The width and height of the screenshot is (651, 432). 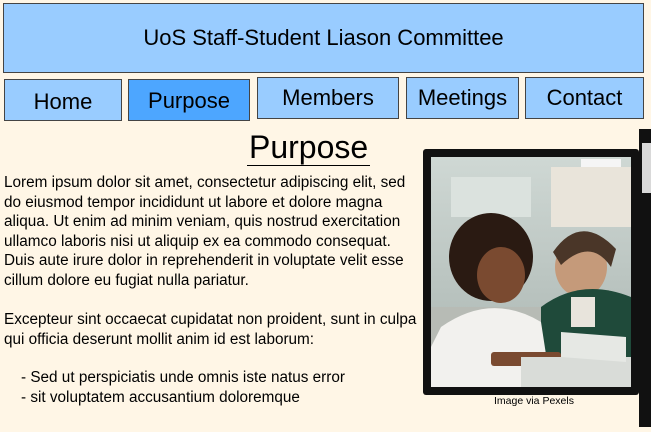 I want to click on site-title: UoS Staff-Student Liason Committee, so click(x=323, y=37).